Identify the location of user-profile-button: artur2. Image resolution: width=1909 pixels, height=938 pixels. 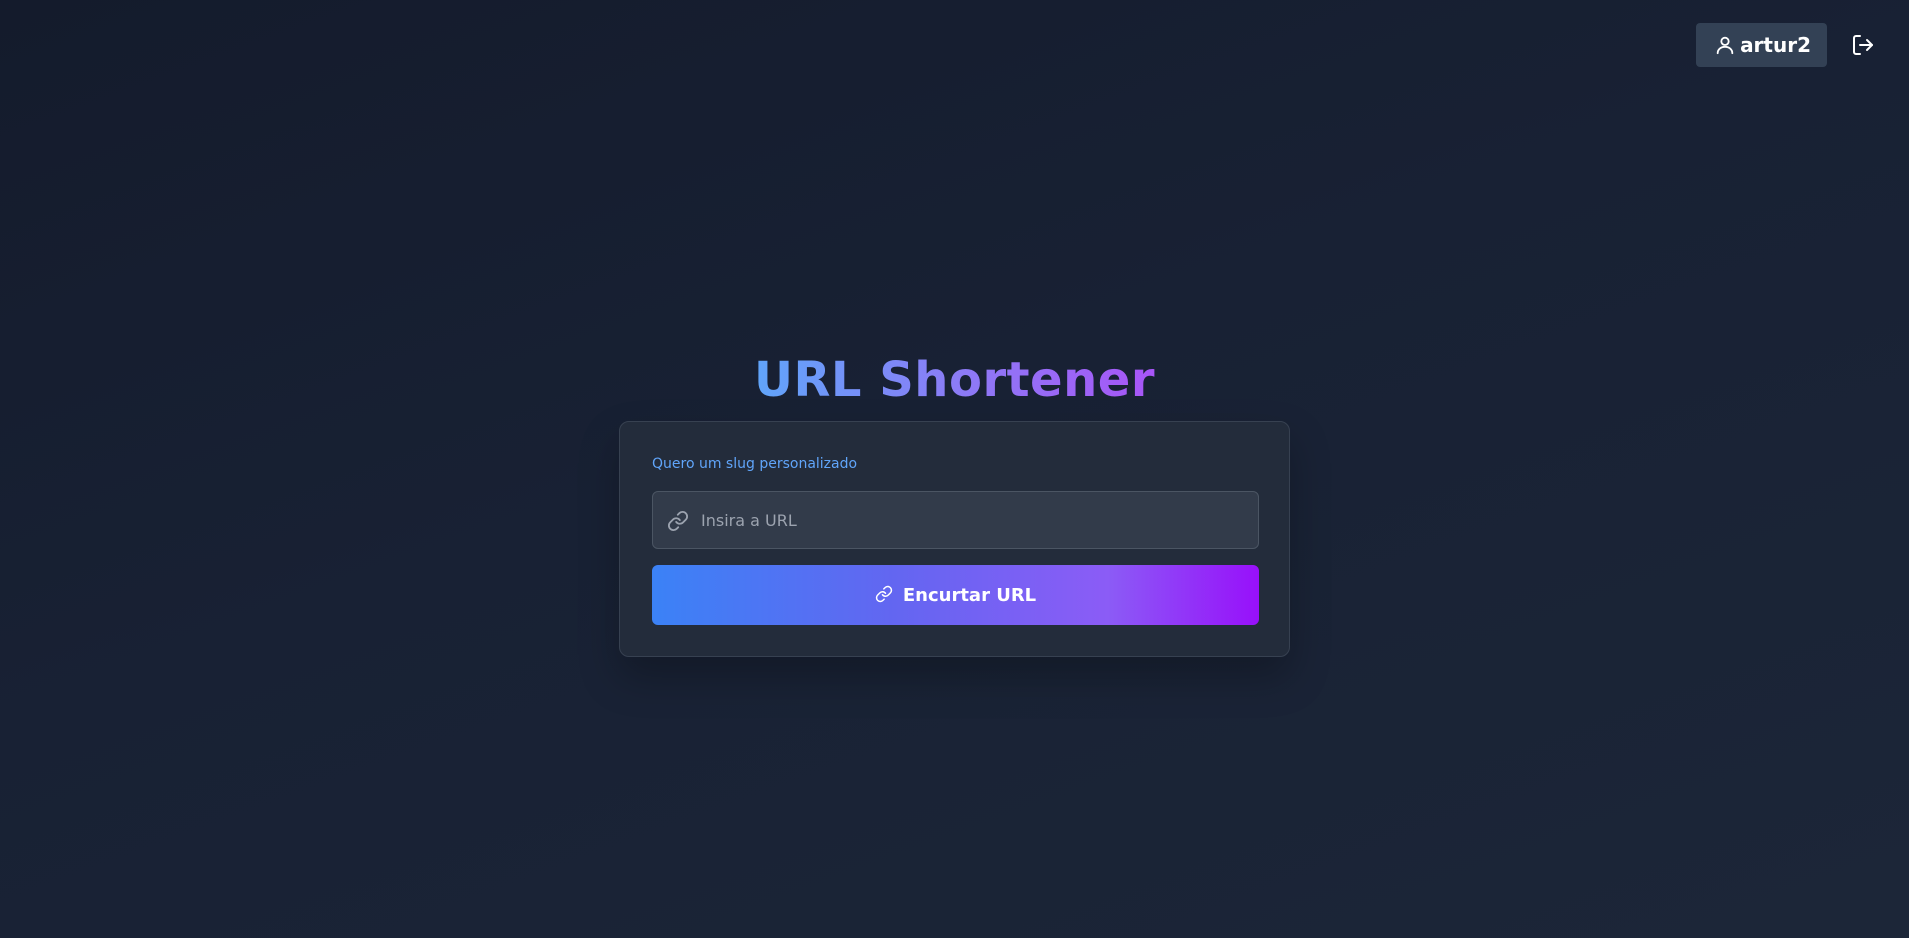
(1761, 45).